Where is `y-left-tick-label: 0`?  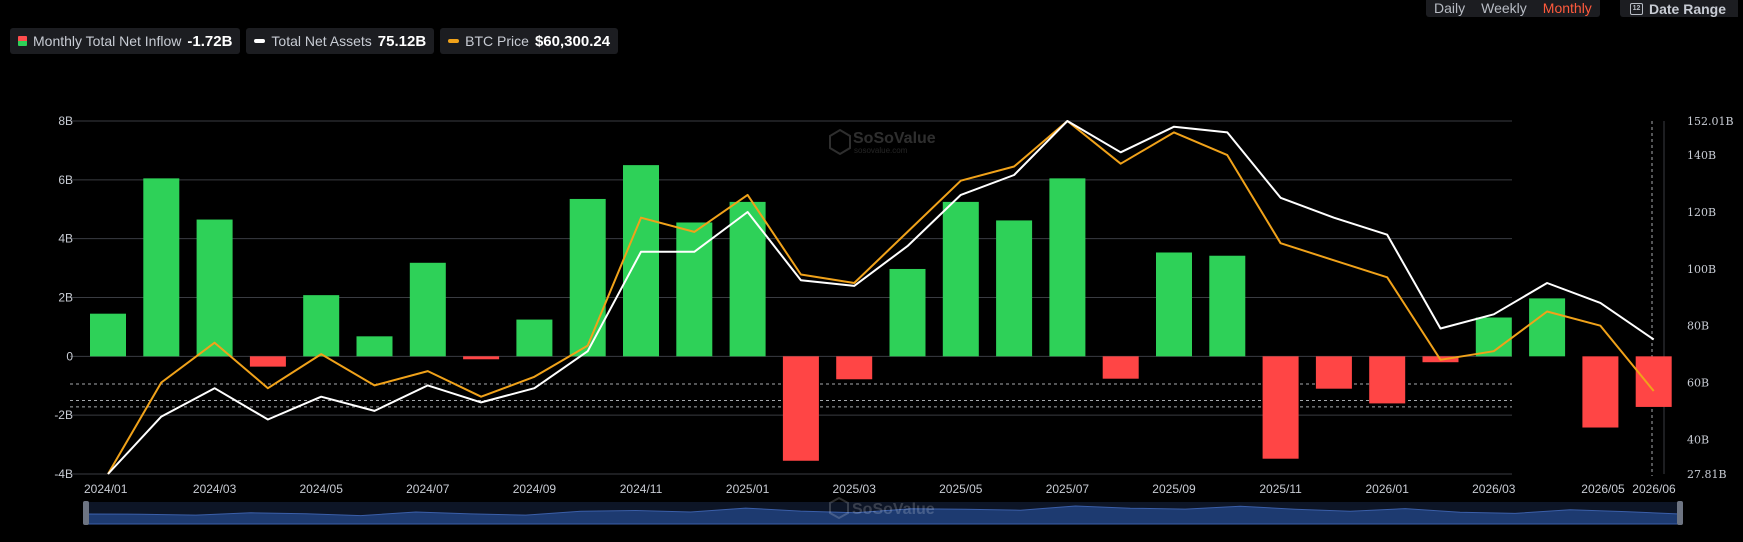
y-left-tick-label: 0 is located at coordinates (69, 356).